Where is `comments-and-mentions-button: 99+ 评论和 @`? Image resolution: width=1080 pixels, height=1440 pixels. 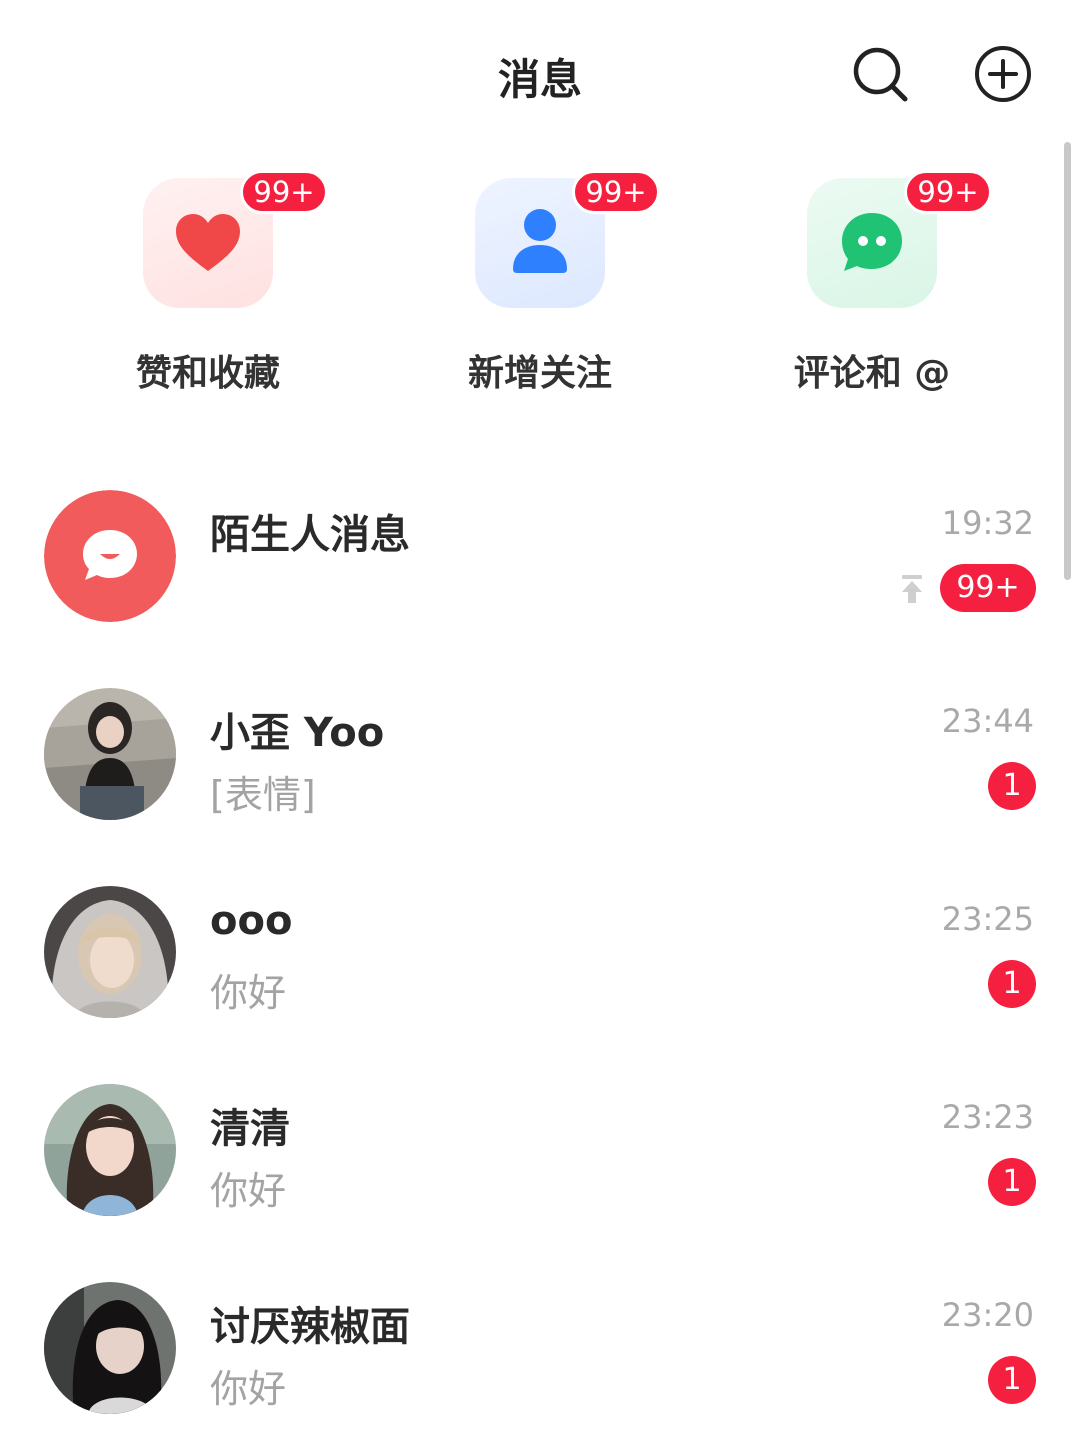
comments-and-mentions-button: 99+ 评论和 @ is located at coordinates (872, 284).